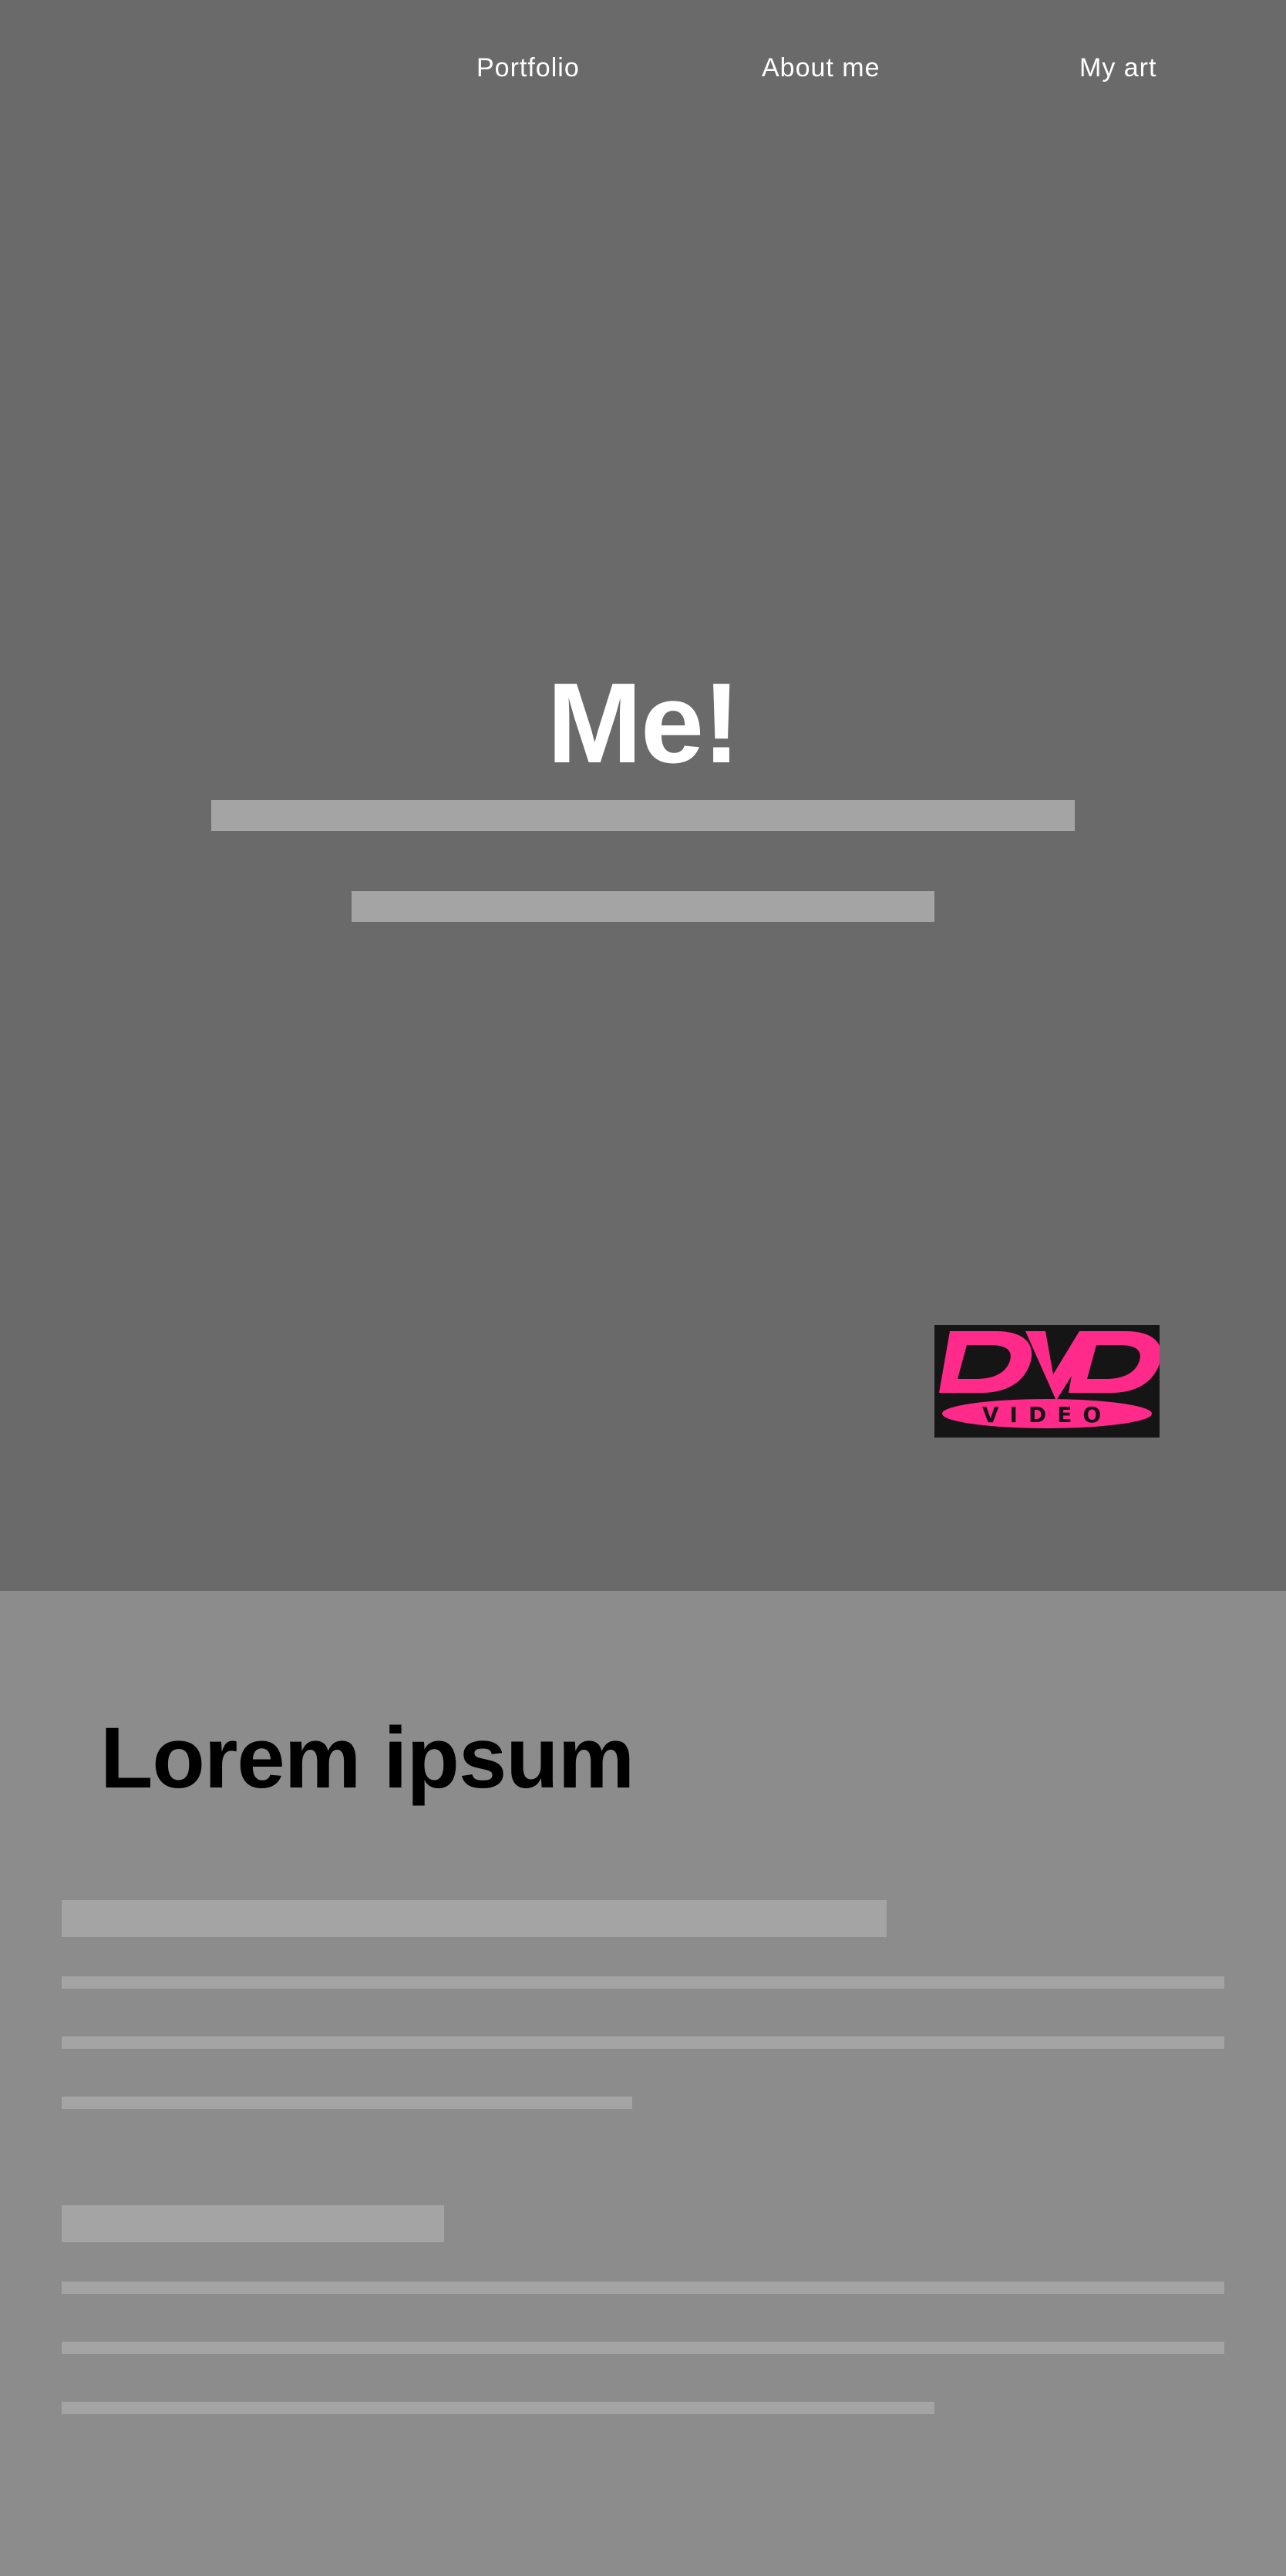  Describe the element at coordinates (528, 68) in the screenshot. I see `nav-link-portfolio: Portfolio` at that location.